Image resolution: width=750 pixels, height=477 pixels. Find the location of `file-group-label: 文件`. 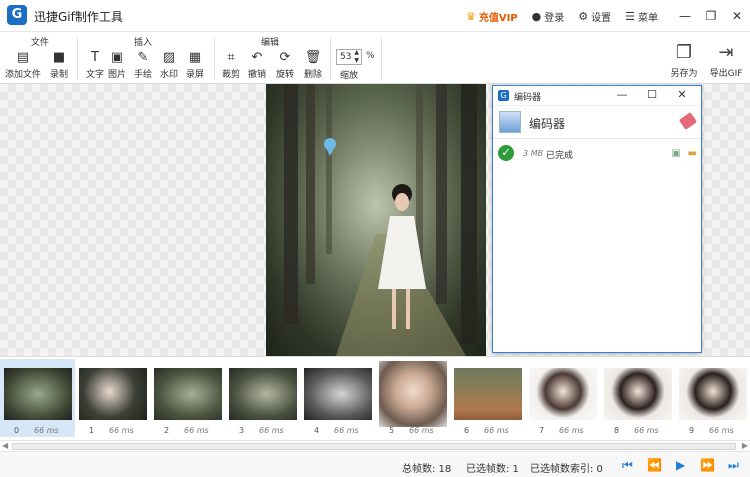

file-group-label: 文件 is located at coordinates (40, 43).